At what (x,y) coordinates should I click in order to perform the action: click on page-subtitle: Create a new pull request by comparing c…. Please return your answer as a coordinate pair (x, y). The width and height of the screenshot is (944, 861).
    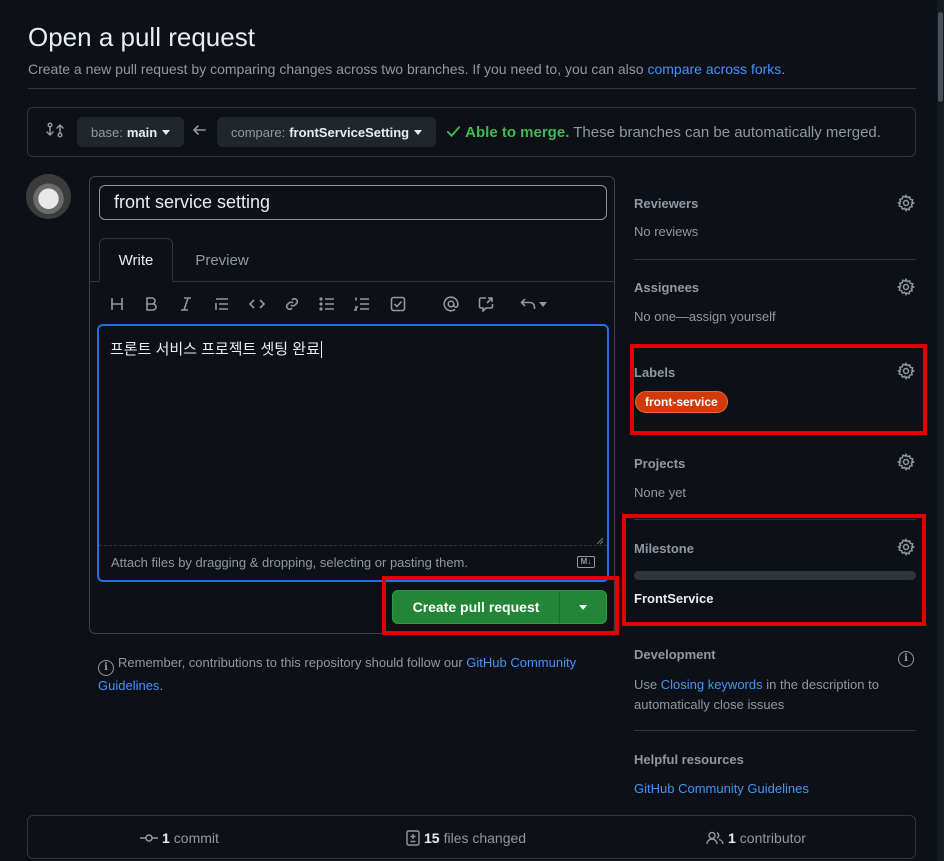
    Looking at the image, I should click on (407, 69).